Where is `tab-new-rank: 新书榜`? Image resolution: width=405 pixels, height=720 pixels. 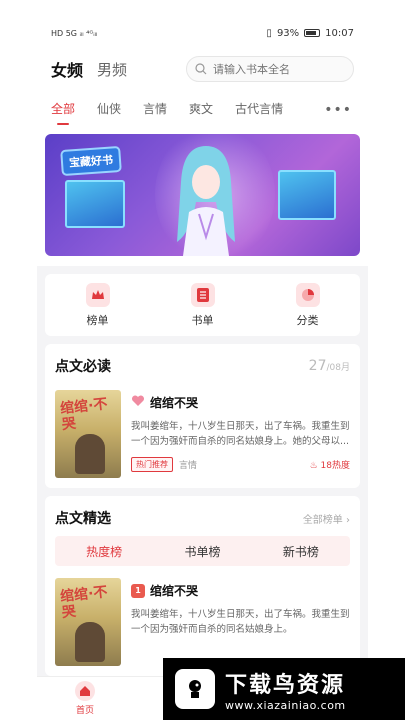
tab-new-rank: 新书榜 is located at coordinates (301, 551).